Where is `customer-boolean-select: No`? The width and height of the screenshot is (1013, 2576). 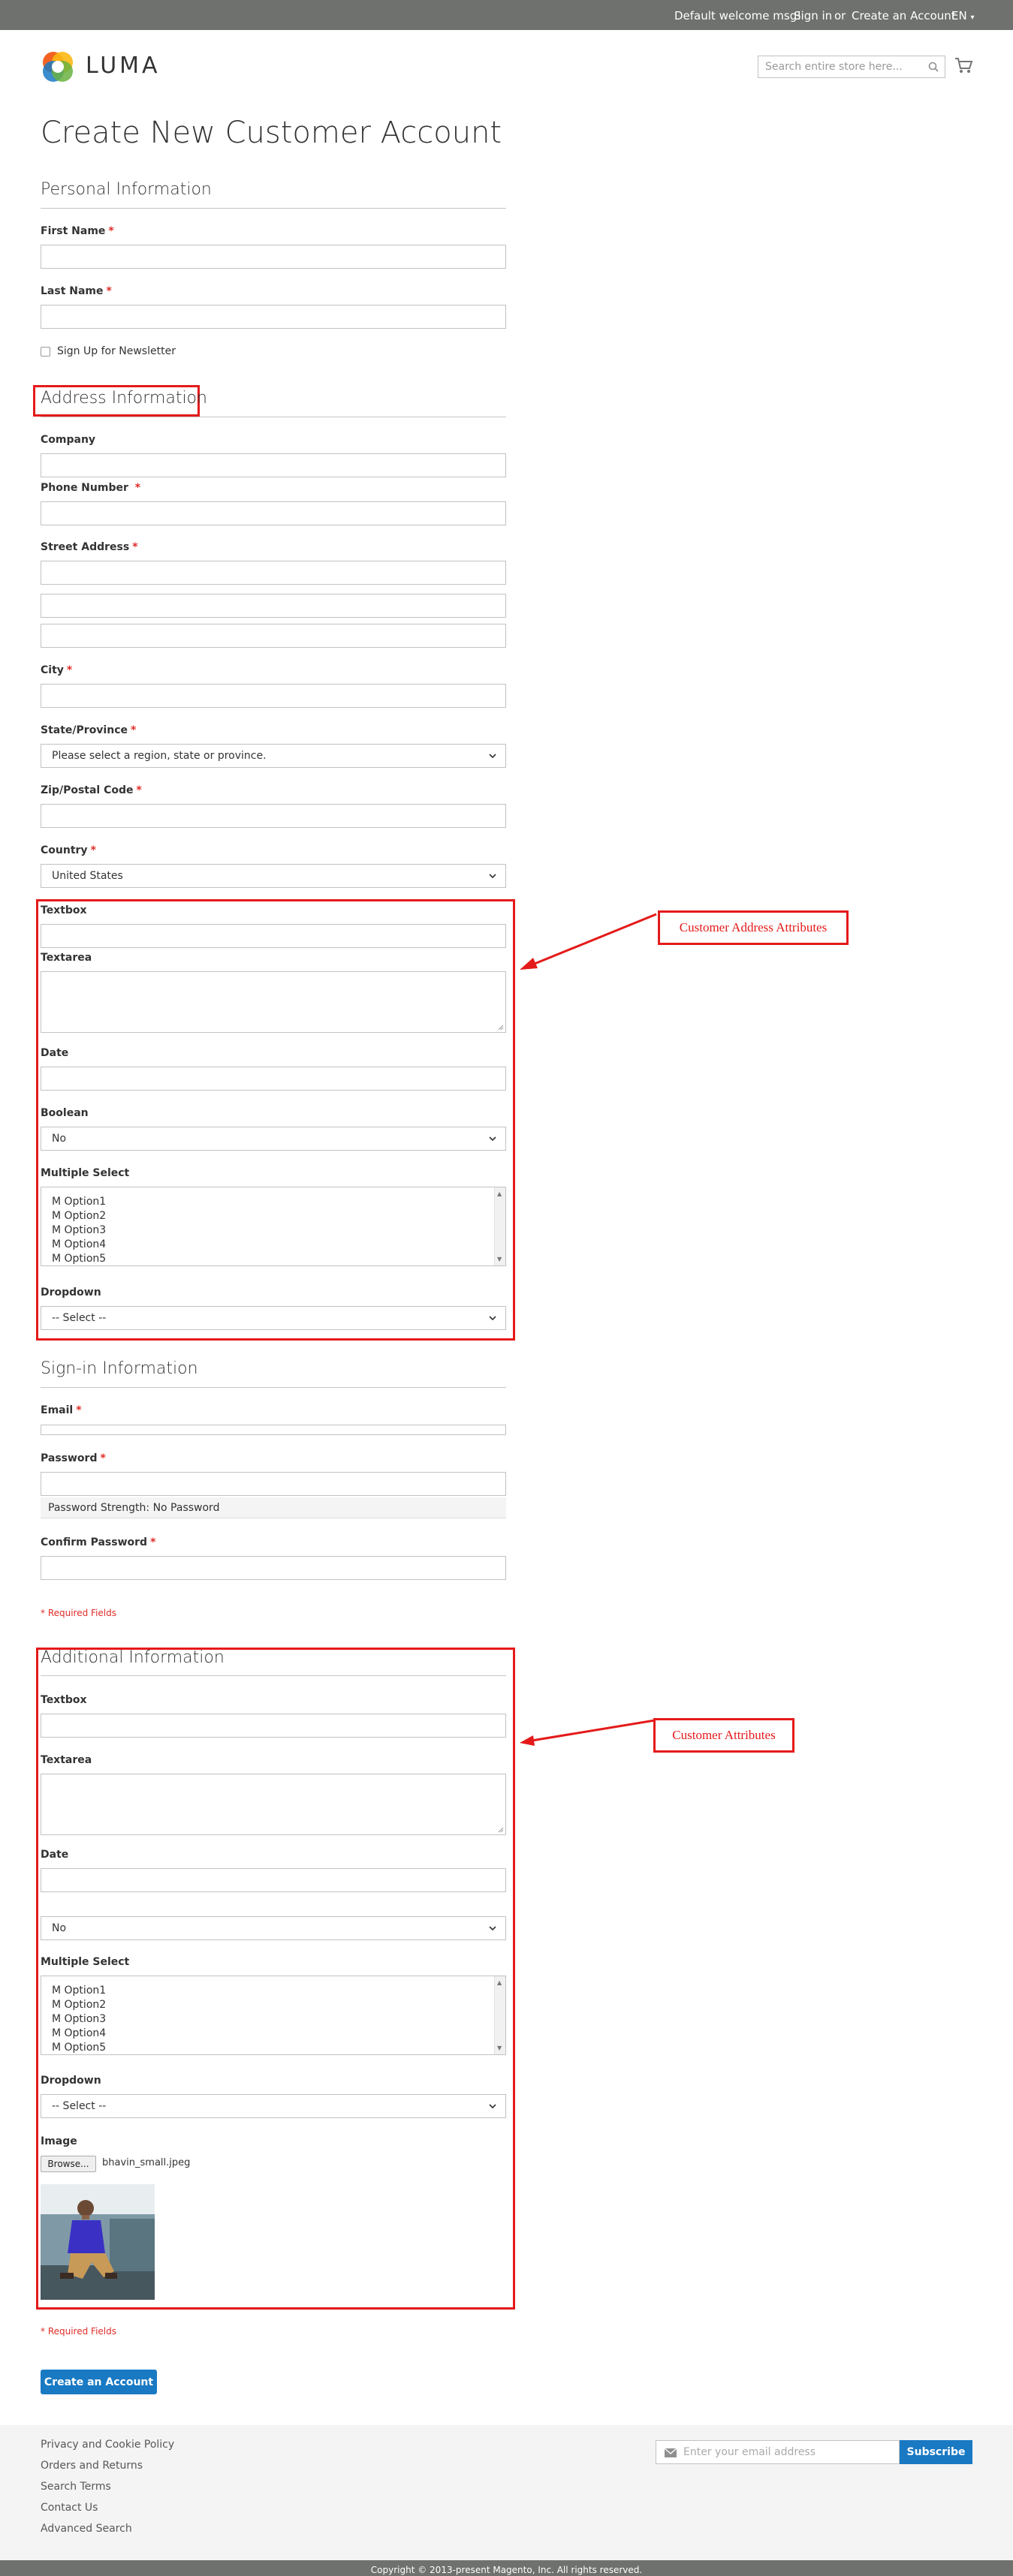 customer-boolean-select: No is located at coordinates (274, 1928).